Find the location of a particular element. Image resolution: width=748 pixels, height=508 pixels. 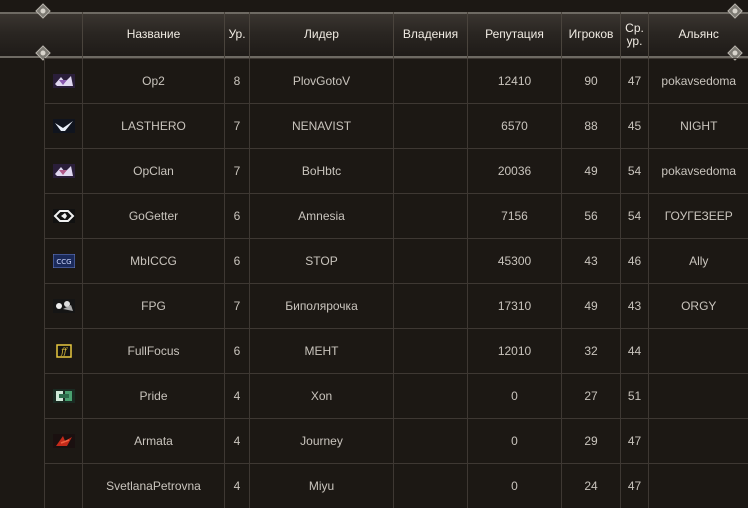

clan-row: FPG7Биполярочка 173104943ORGY is located at coordinates (396, 305).